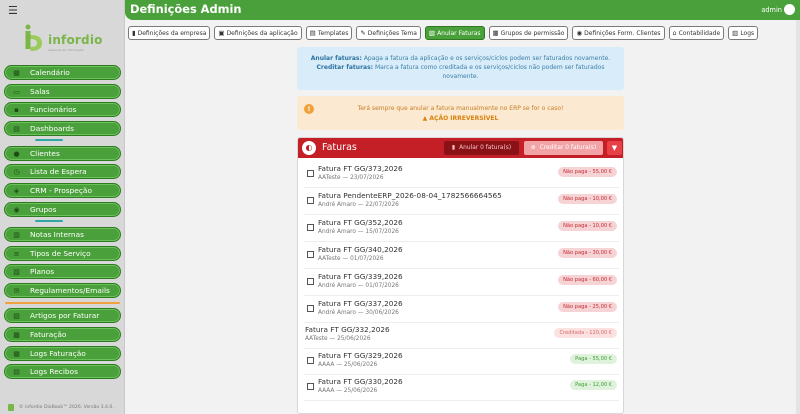 The image size is (800, 414). I want to click on sidebar-divider, so click(49, 221).